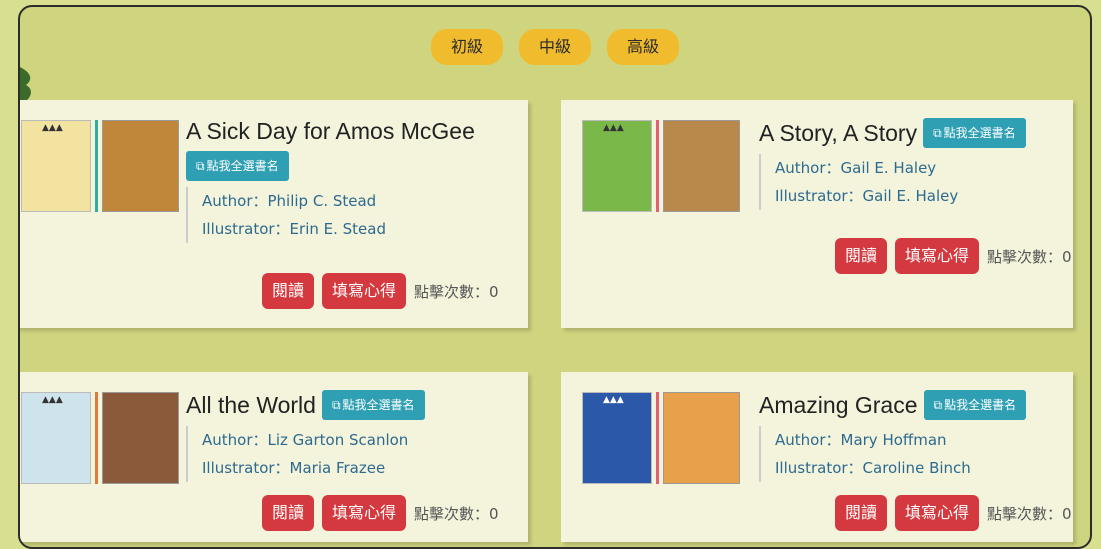 The width and height of the screenshot is (1101, 549). Describe the element at coordinates (838, 132) in the screenshot. I see `book-title: A Story, A Story` at that location.